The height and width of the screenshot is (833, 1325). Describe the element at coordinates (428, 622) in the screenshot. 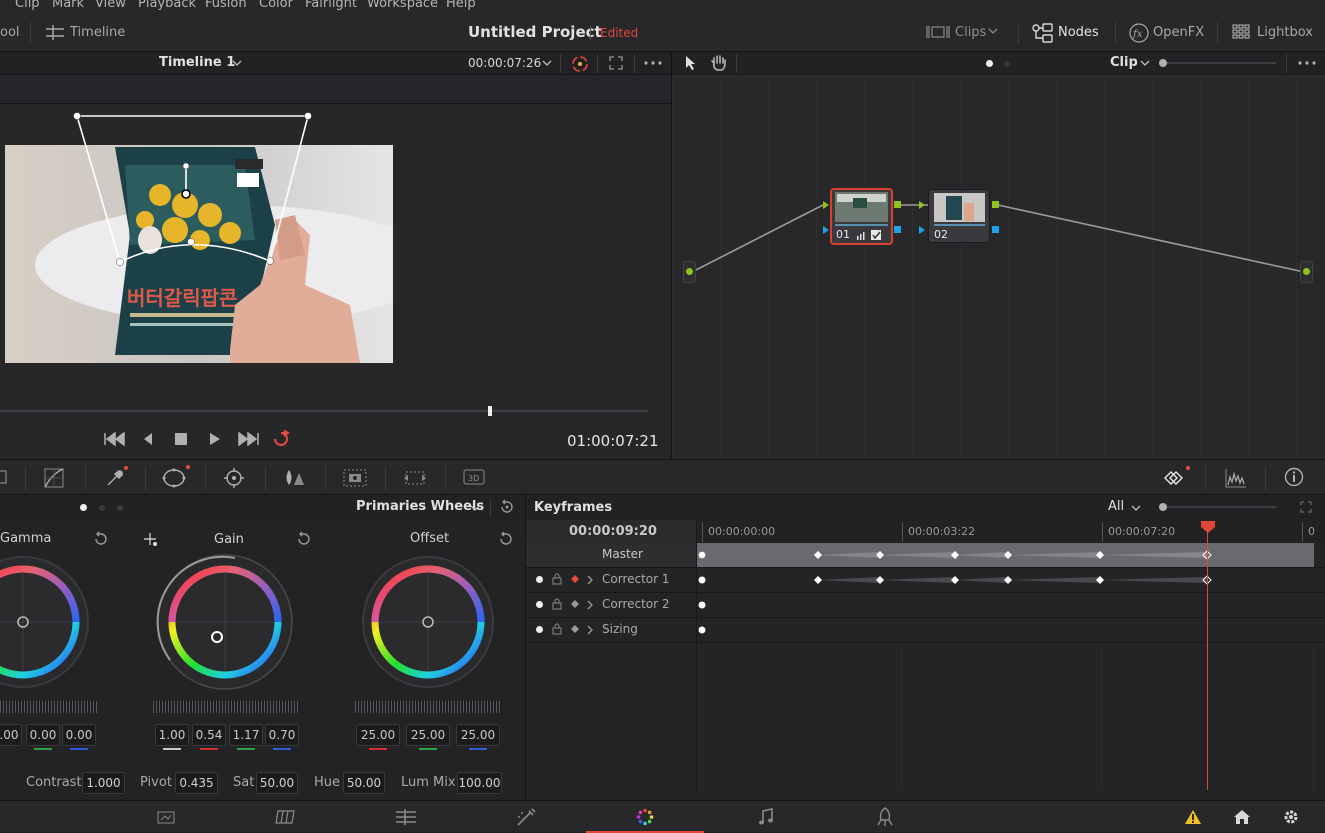

I see `offset-wheel` at that location.